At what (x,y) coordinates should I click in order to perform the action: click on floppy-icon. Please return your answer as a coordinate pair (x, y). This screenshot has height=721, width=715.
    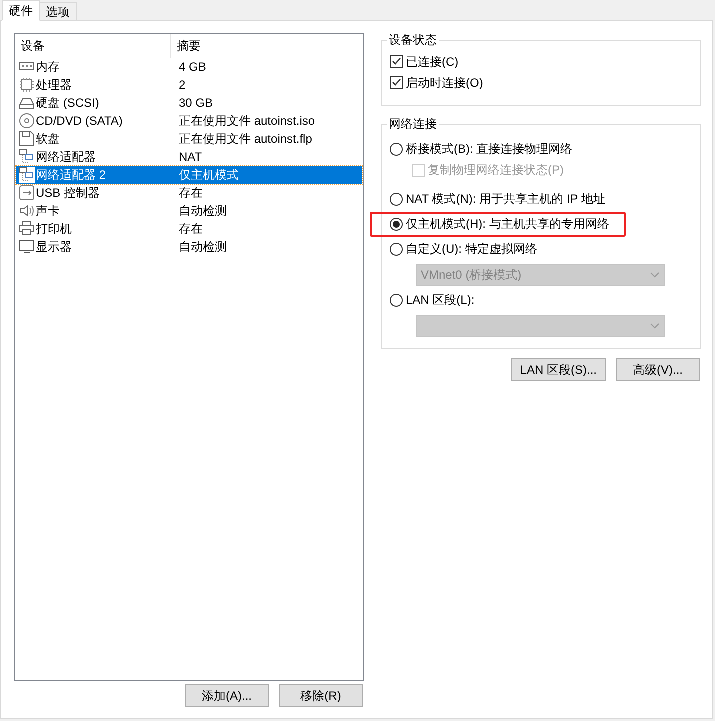
    Looking at the image, I should click on (27, 139).